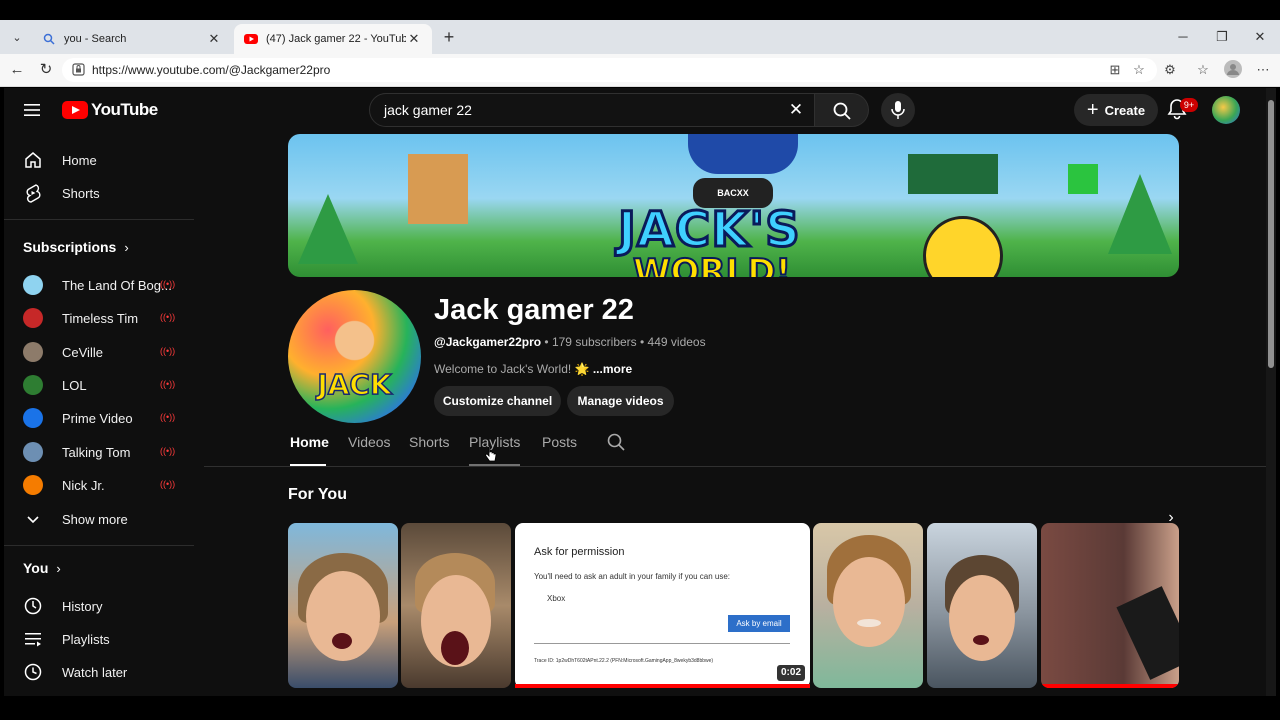 The width and height of the screenshot is (1280, 720). I want to click on youtube-logo: YouTube, so click(110, 110).